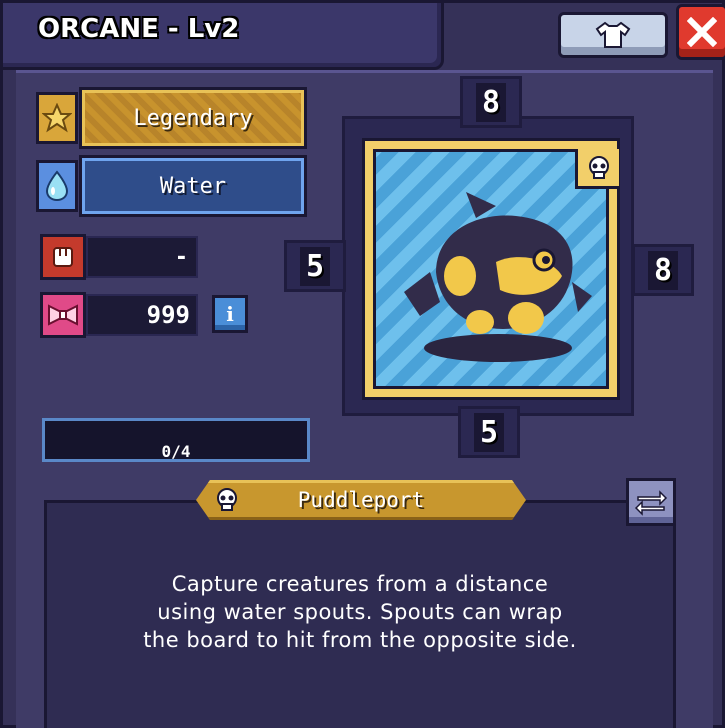 The image size is (725, 728). I want to click on creature-title: ORCANE - Lv2, so click(139, 29).